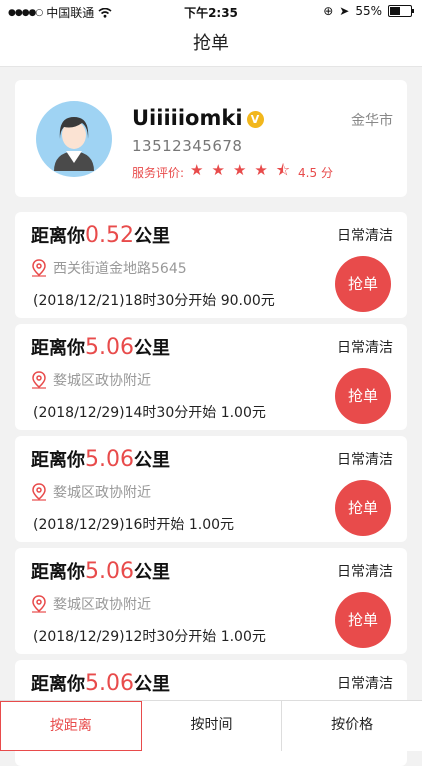 Image resolution: width=422 pixels, height=766 pixels. Describe the element at coordinates (352, 726) in the screenshot. I see `tab-sort-price: 按价格` at that location.